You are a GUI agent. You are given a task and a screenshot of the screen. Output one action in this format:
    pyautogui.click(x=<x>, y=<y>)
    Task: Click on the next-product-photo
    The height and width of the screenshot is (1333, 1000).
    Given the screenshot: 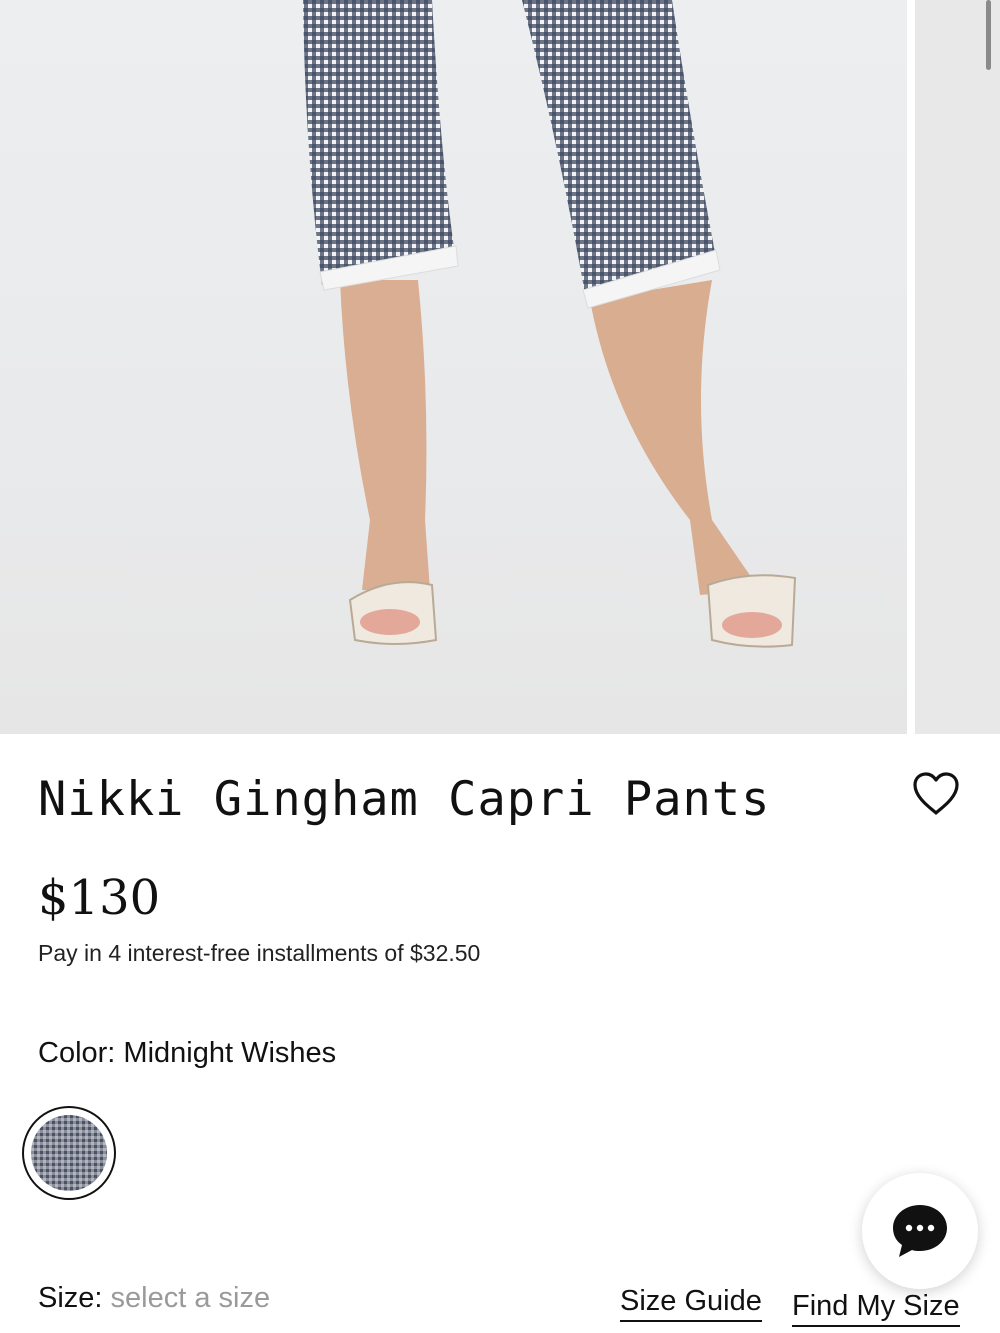 What is the action you would take?
    pyautogui.click(x=957, y=367)
    